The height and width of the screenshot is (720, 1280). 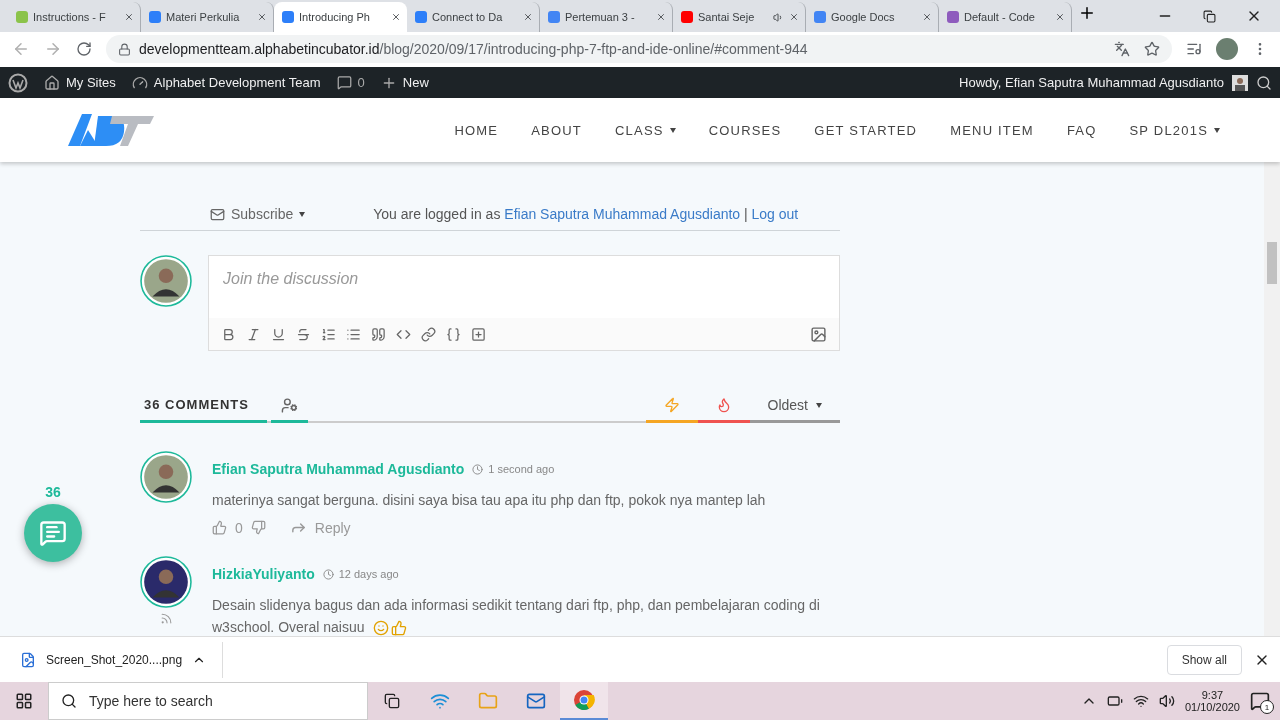 I want to click on list-icon, so click(x=353, y=334).